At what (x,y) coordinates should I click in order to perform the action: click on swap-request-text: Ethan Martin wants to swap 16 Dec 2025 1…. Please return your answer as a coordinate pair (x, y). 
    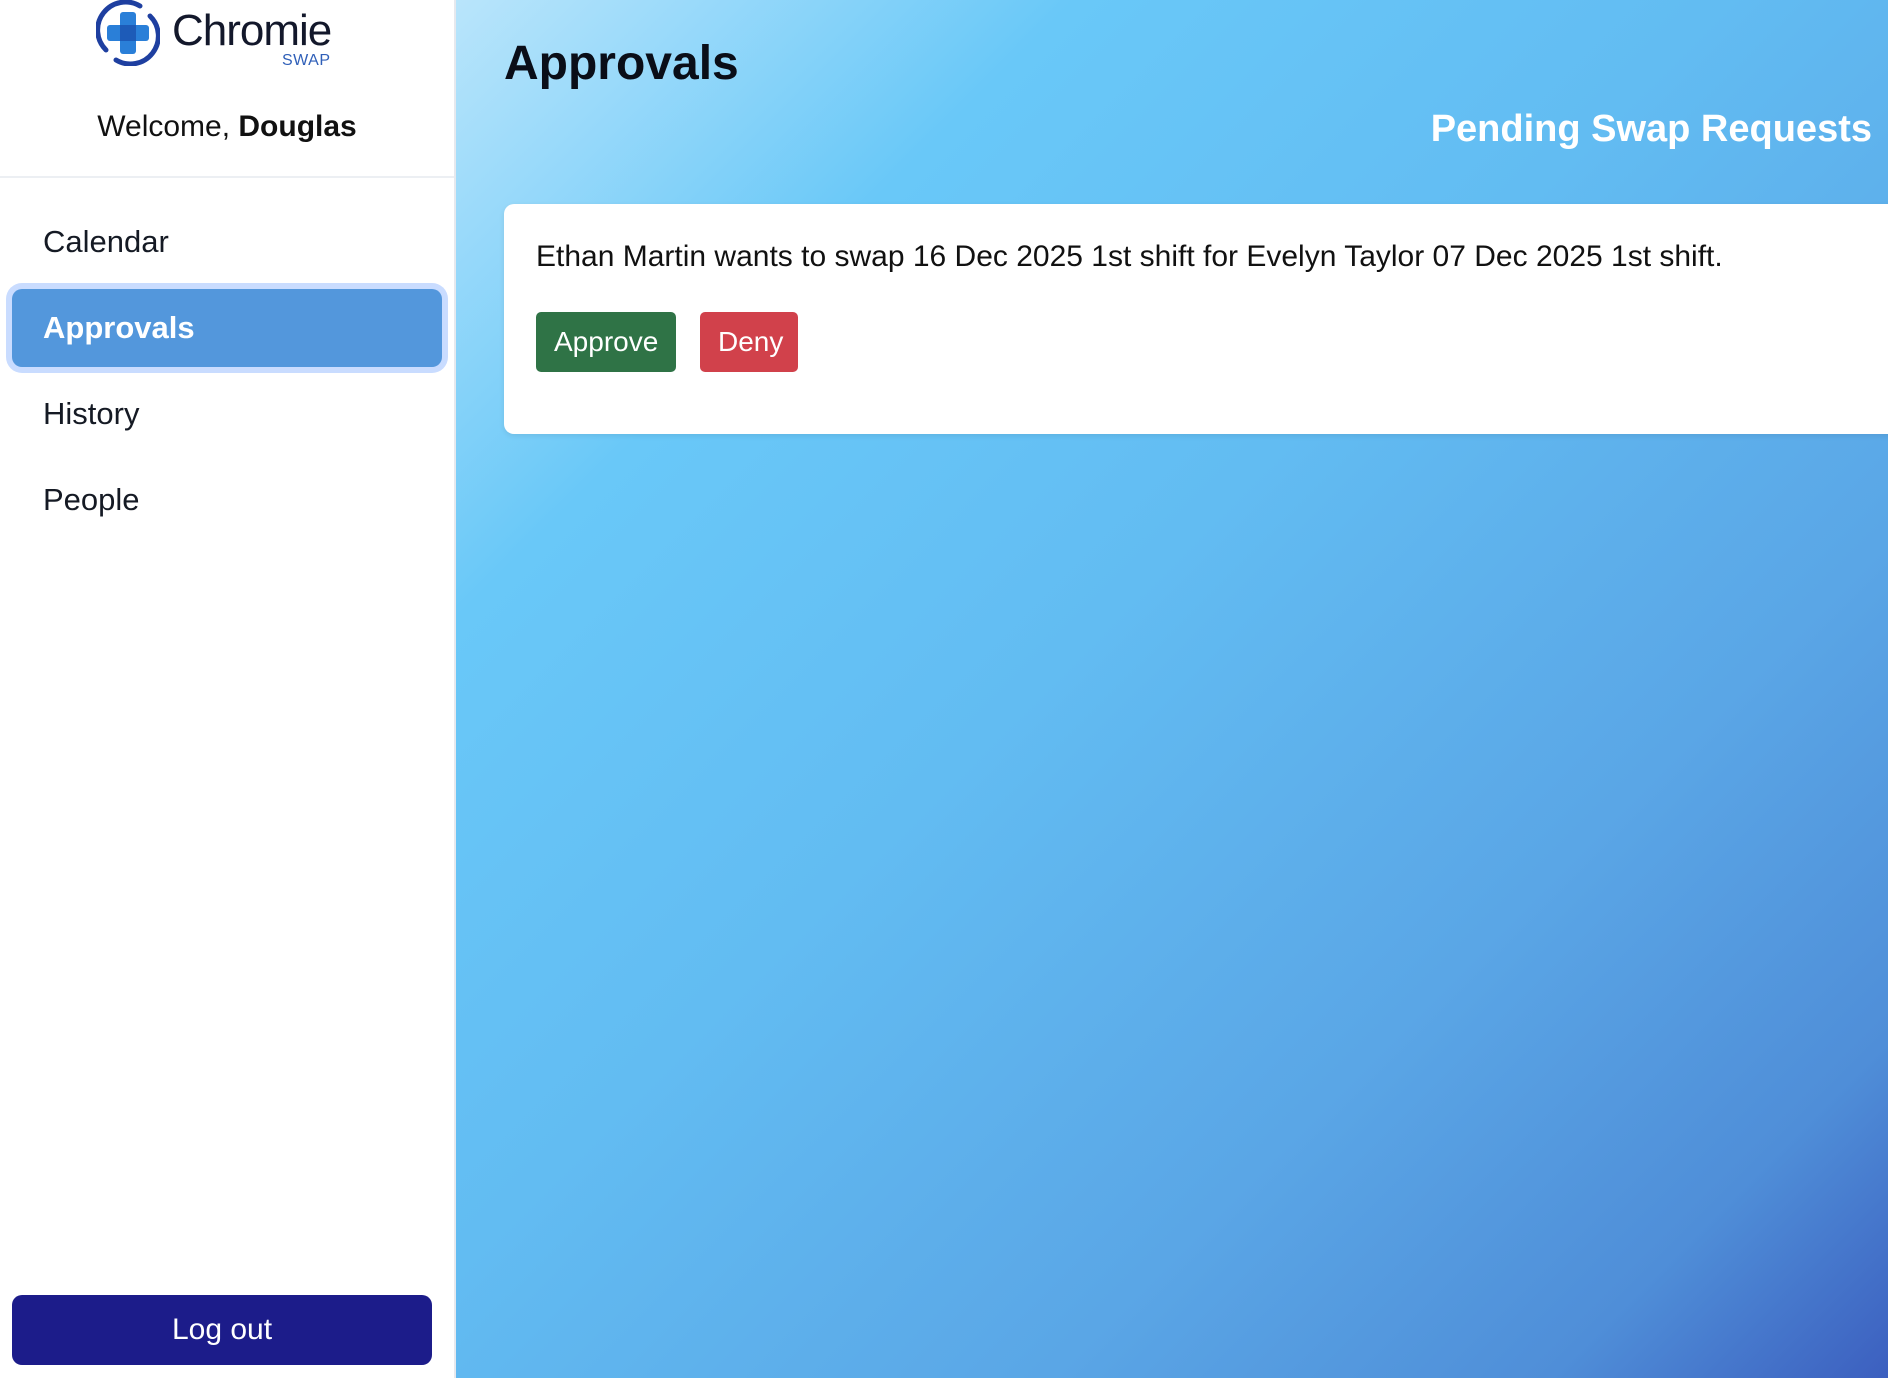
    Looking at the image, I should click on (1129, 256).